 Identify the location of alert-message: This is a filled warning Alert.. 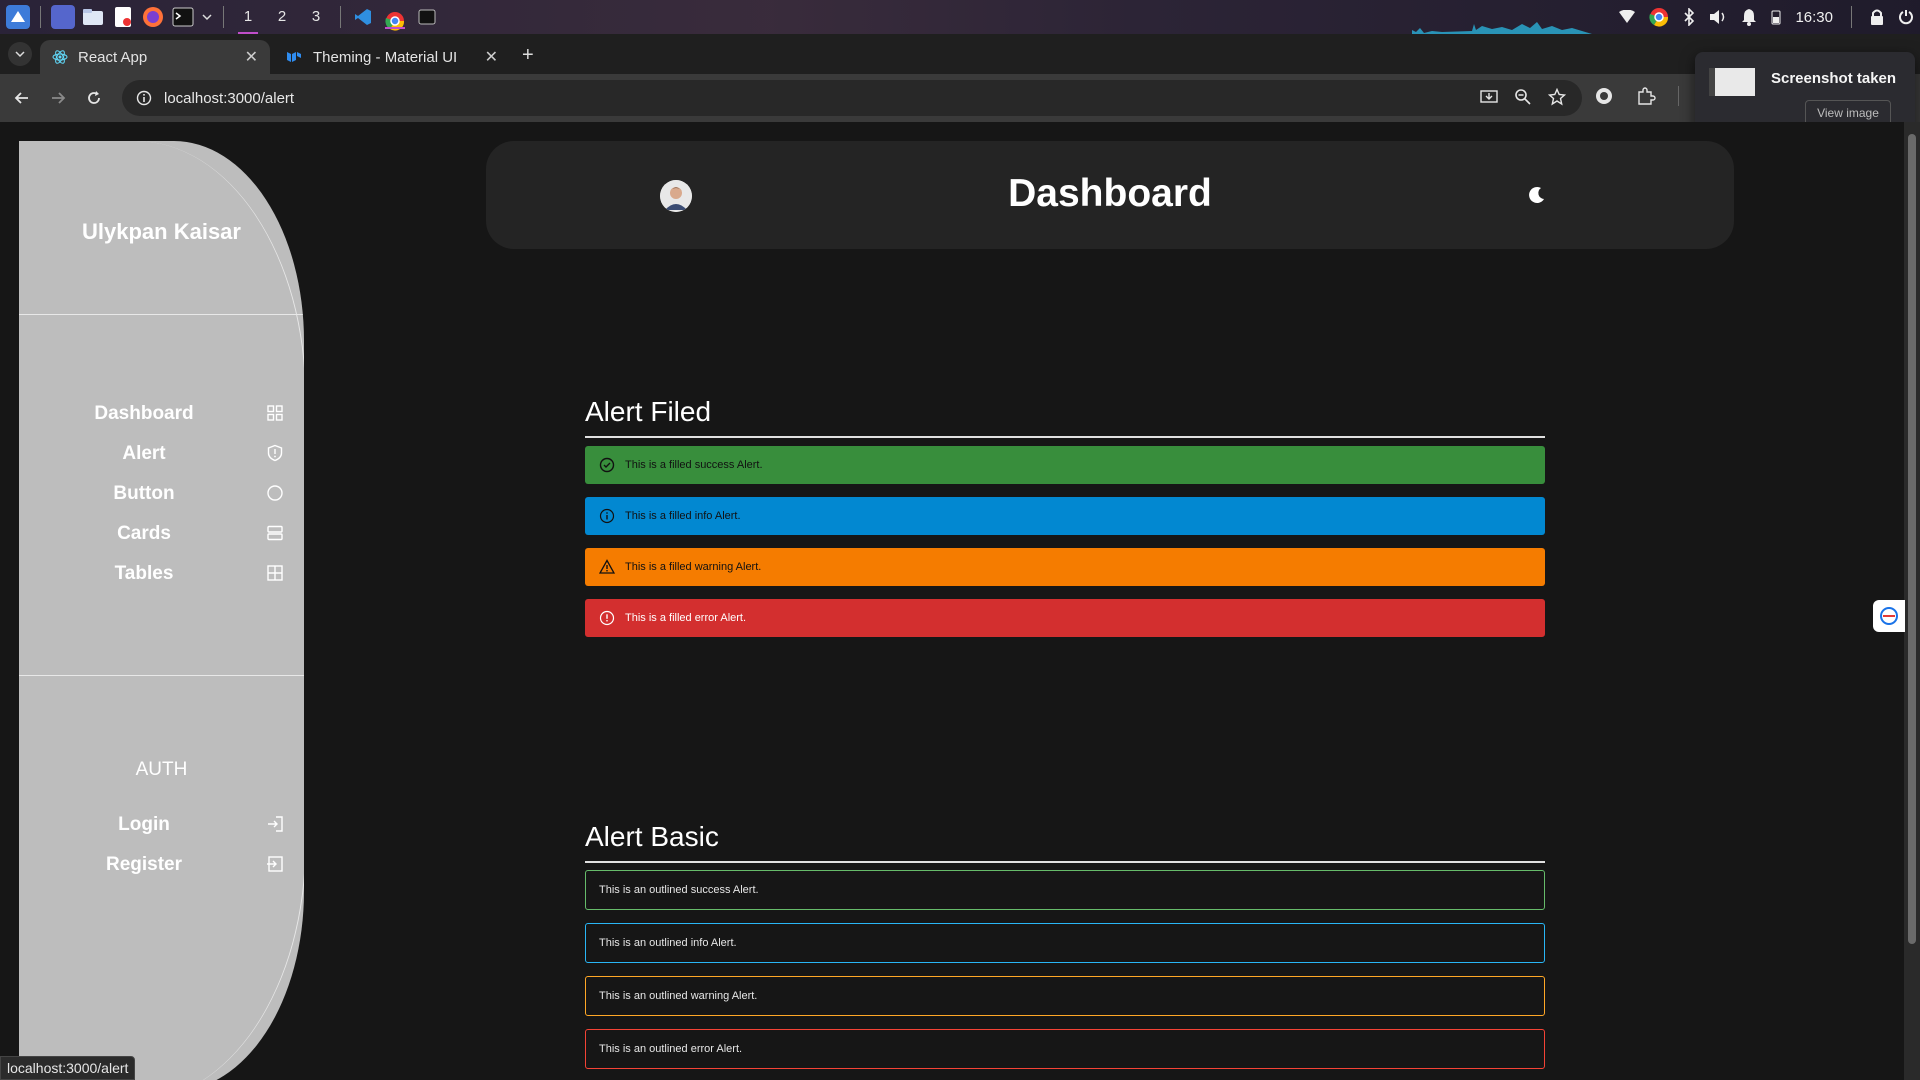
(693, 567).